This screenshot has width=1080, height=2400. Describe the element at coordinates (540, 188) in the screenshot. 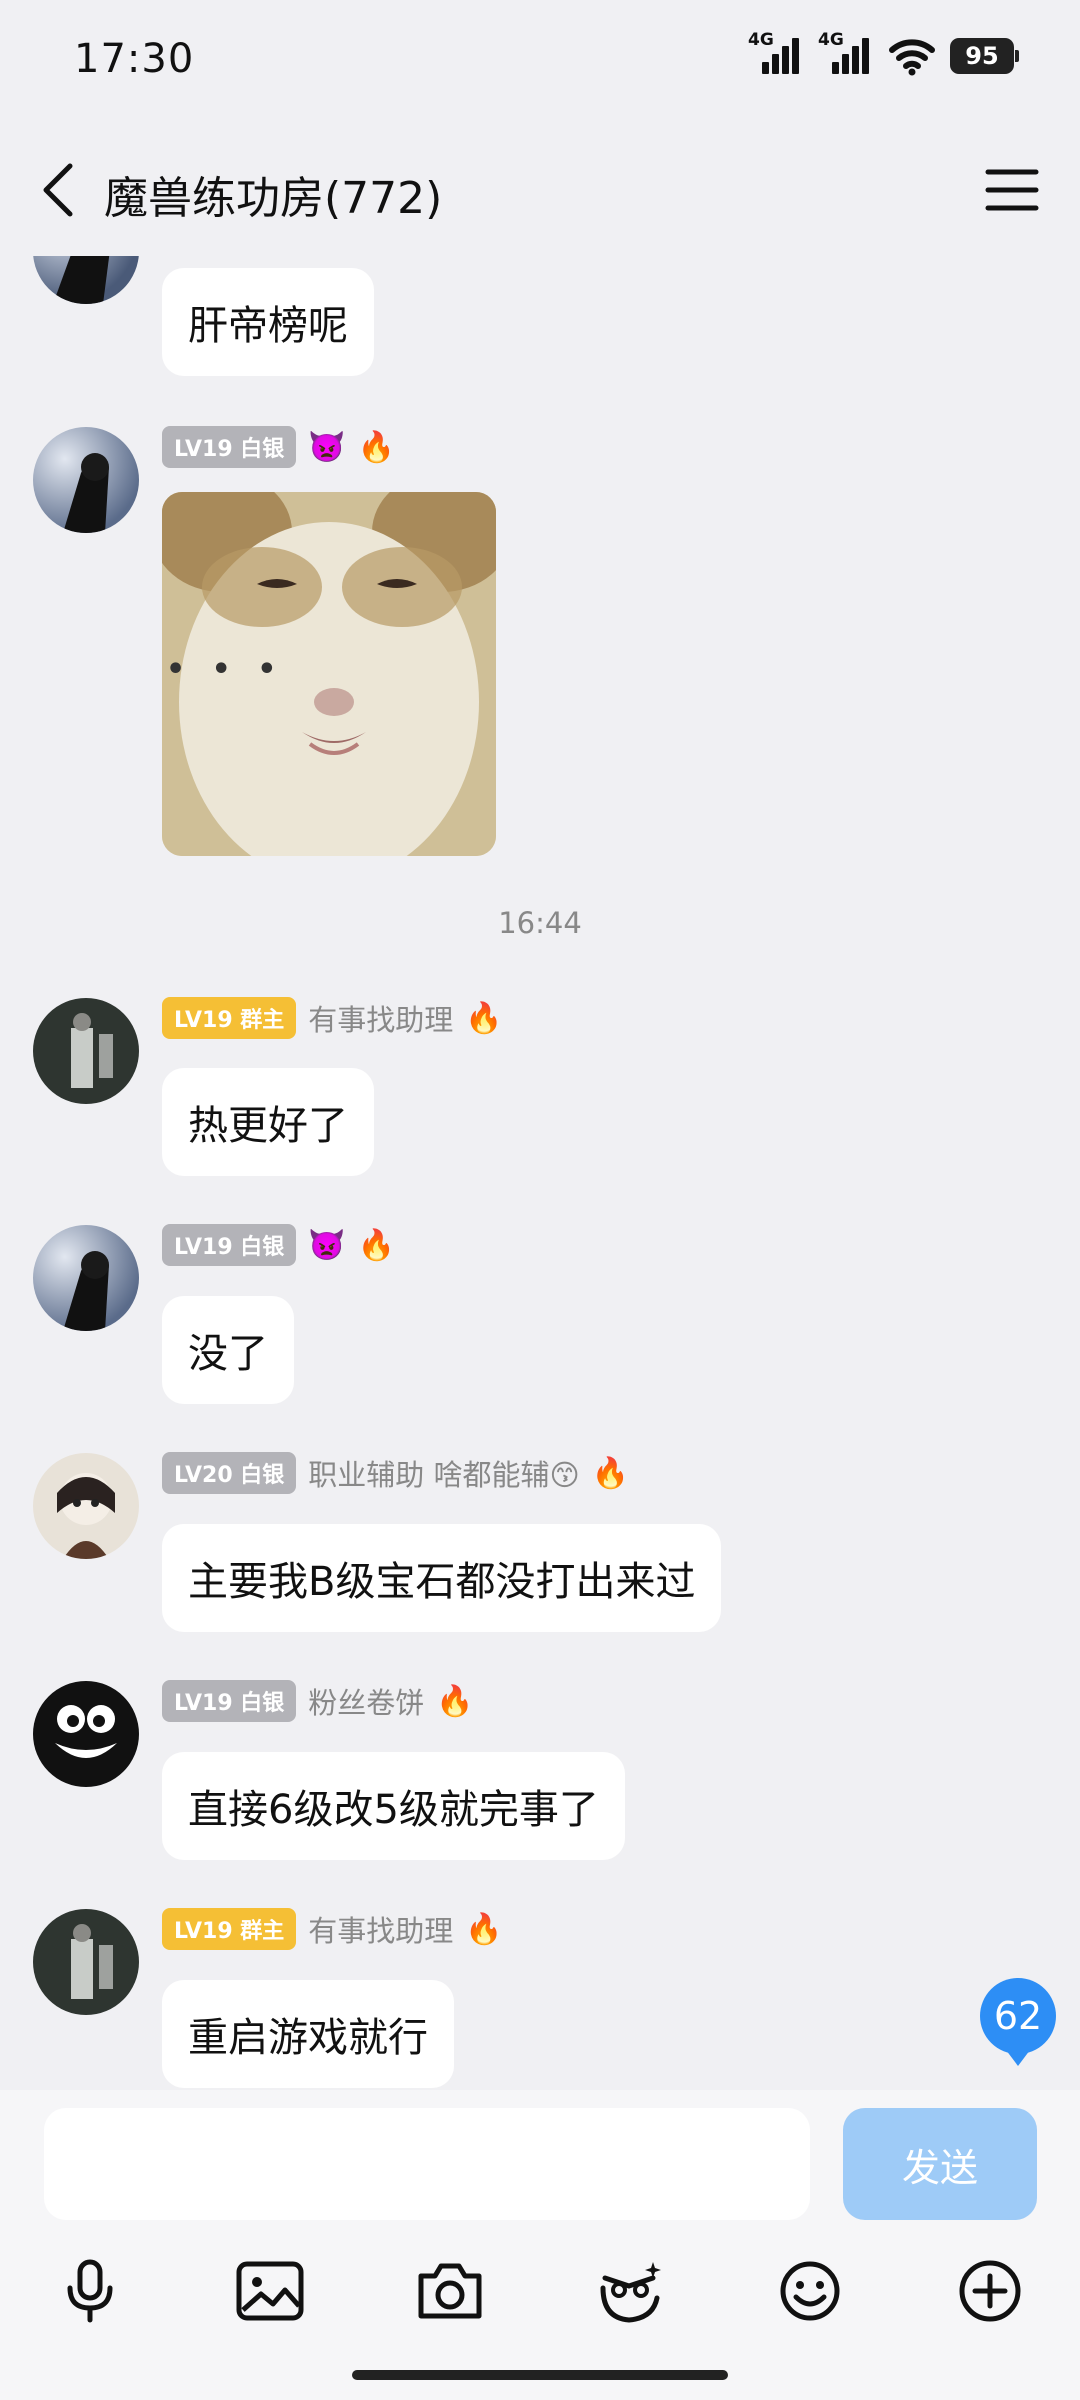

I see `chat-header: 魔兽练功房(772)` at that location.